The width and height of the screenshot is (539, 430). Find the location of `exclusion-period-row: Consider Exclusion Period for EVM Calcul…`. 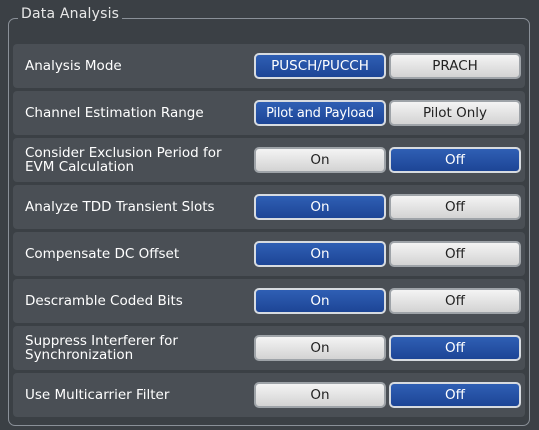

exclusion-period-row: Consider Exclusion Period for EVM Calcul… is located at coordinates (269, 160).